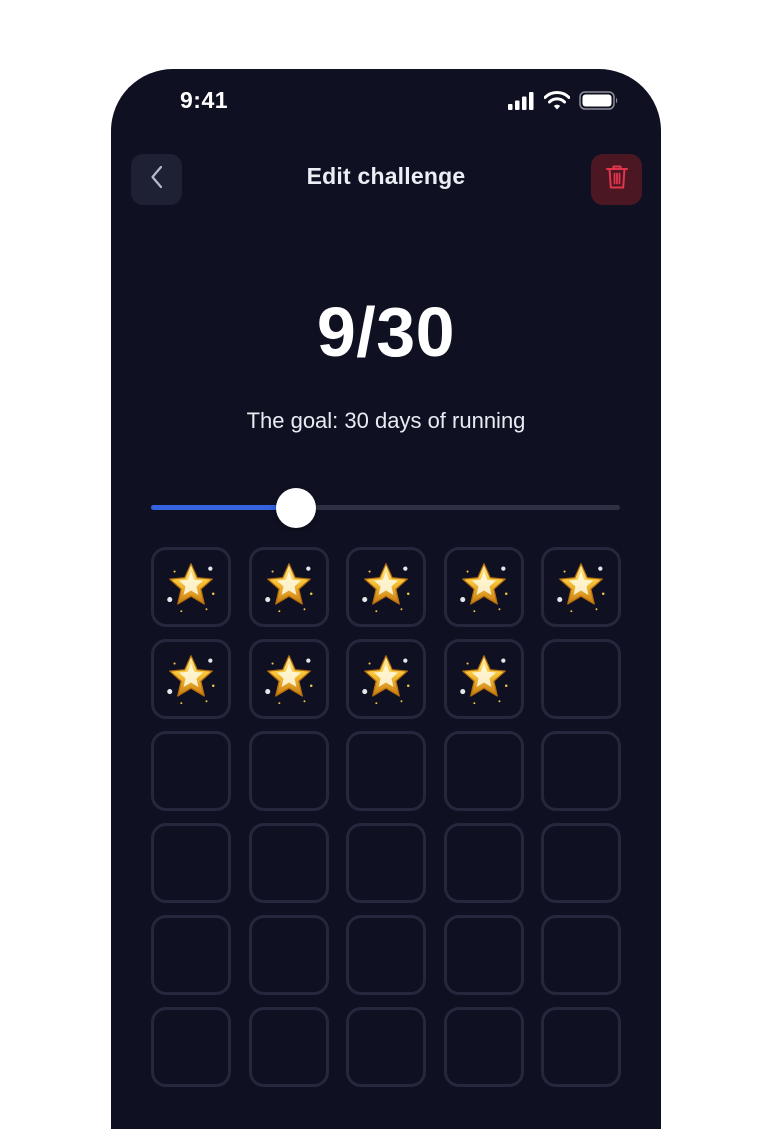 The width and height of the screenshot is (776, 1129). What do you see at coordinates (386, 420) in the screenshot?
I see `goal-description: The goal: 30 days of running` at bounding box center [386, 420].